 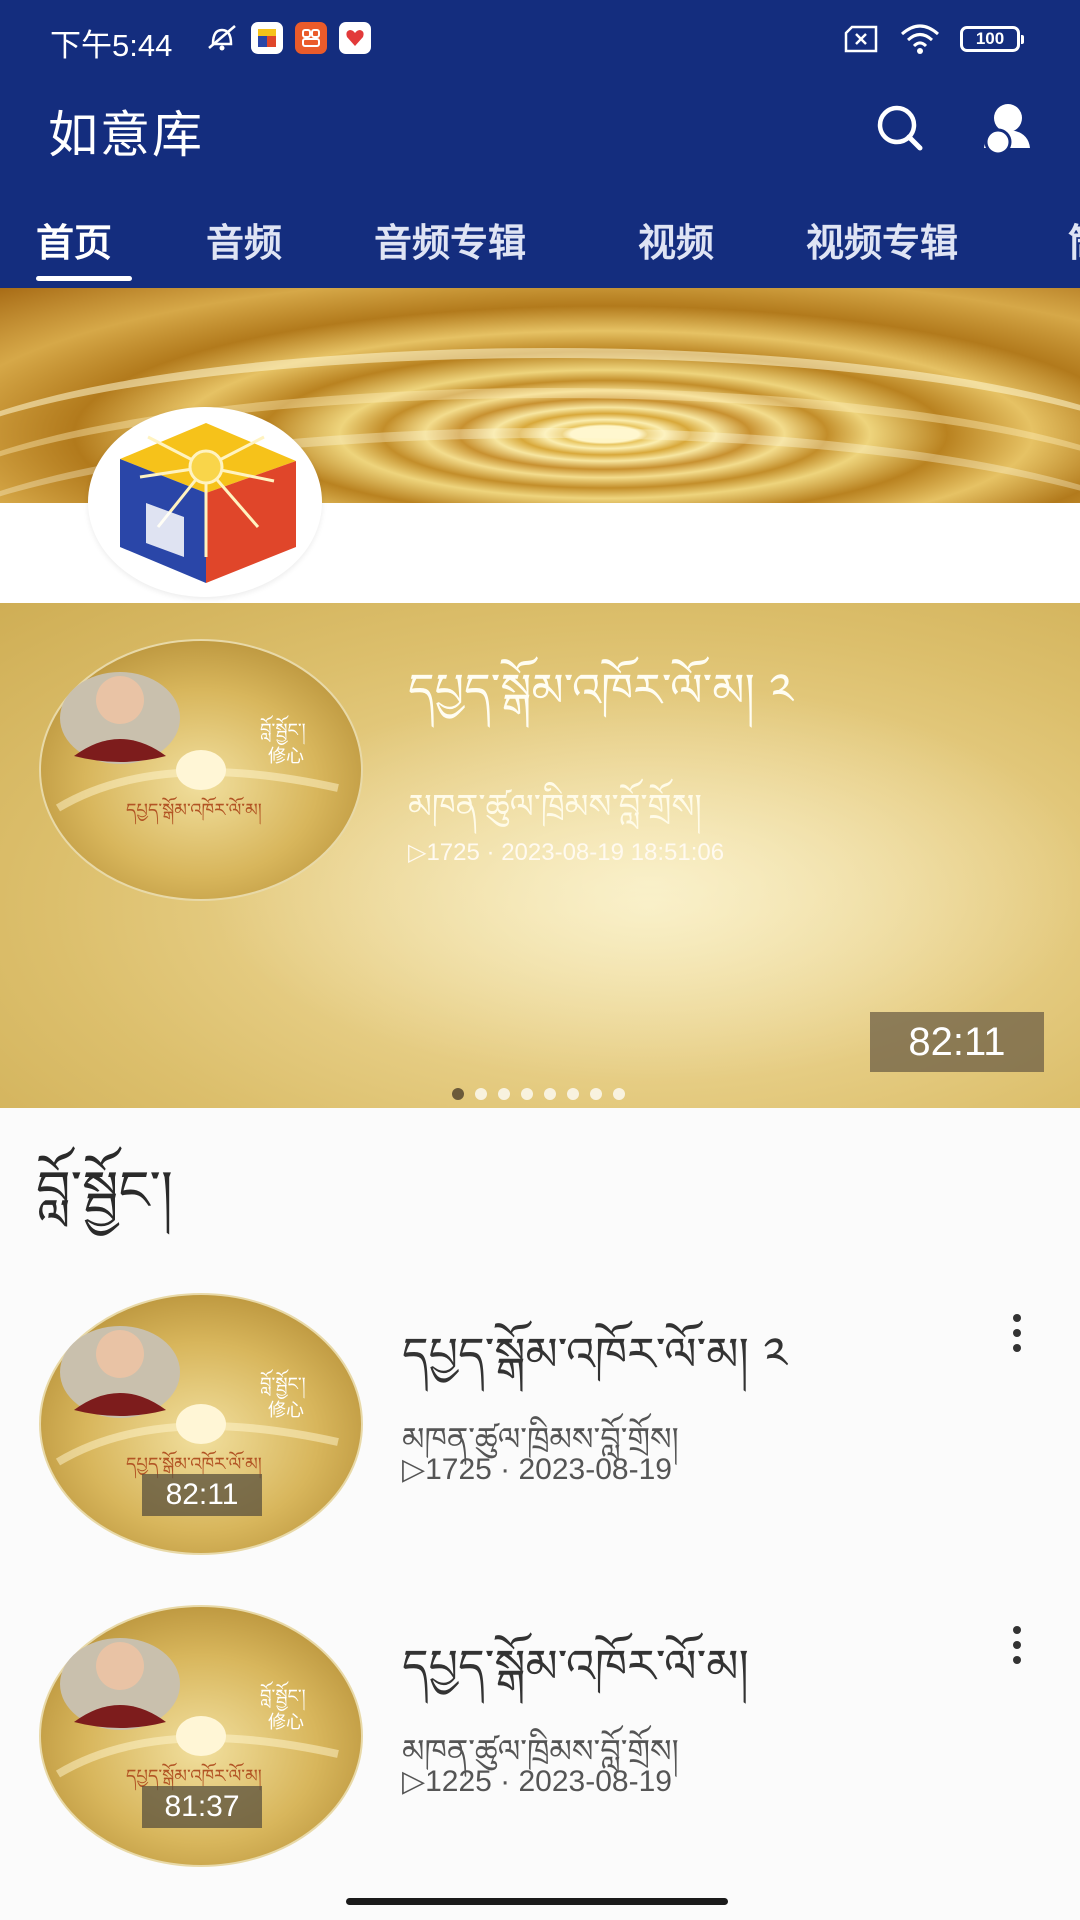 What do you see at coordinates (288, 38) in the screenshot?
I see `status-notifications` at bounding box center [288, 38].